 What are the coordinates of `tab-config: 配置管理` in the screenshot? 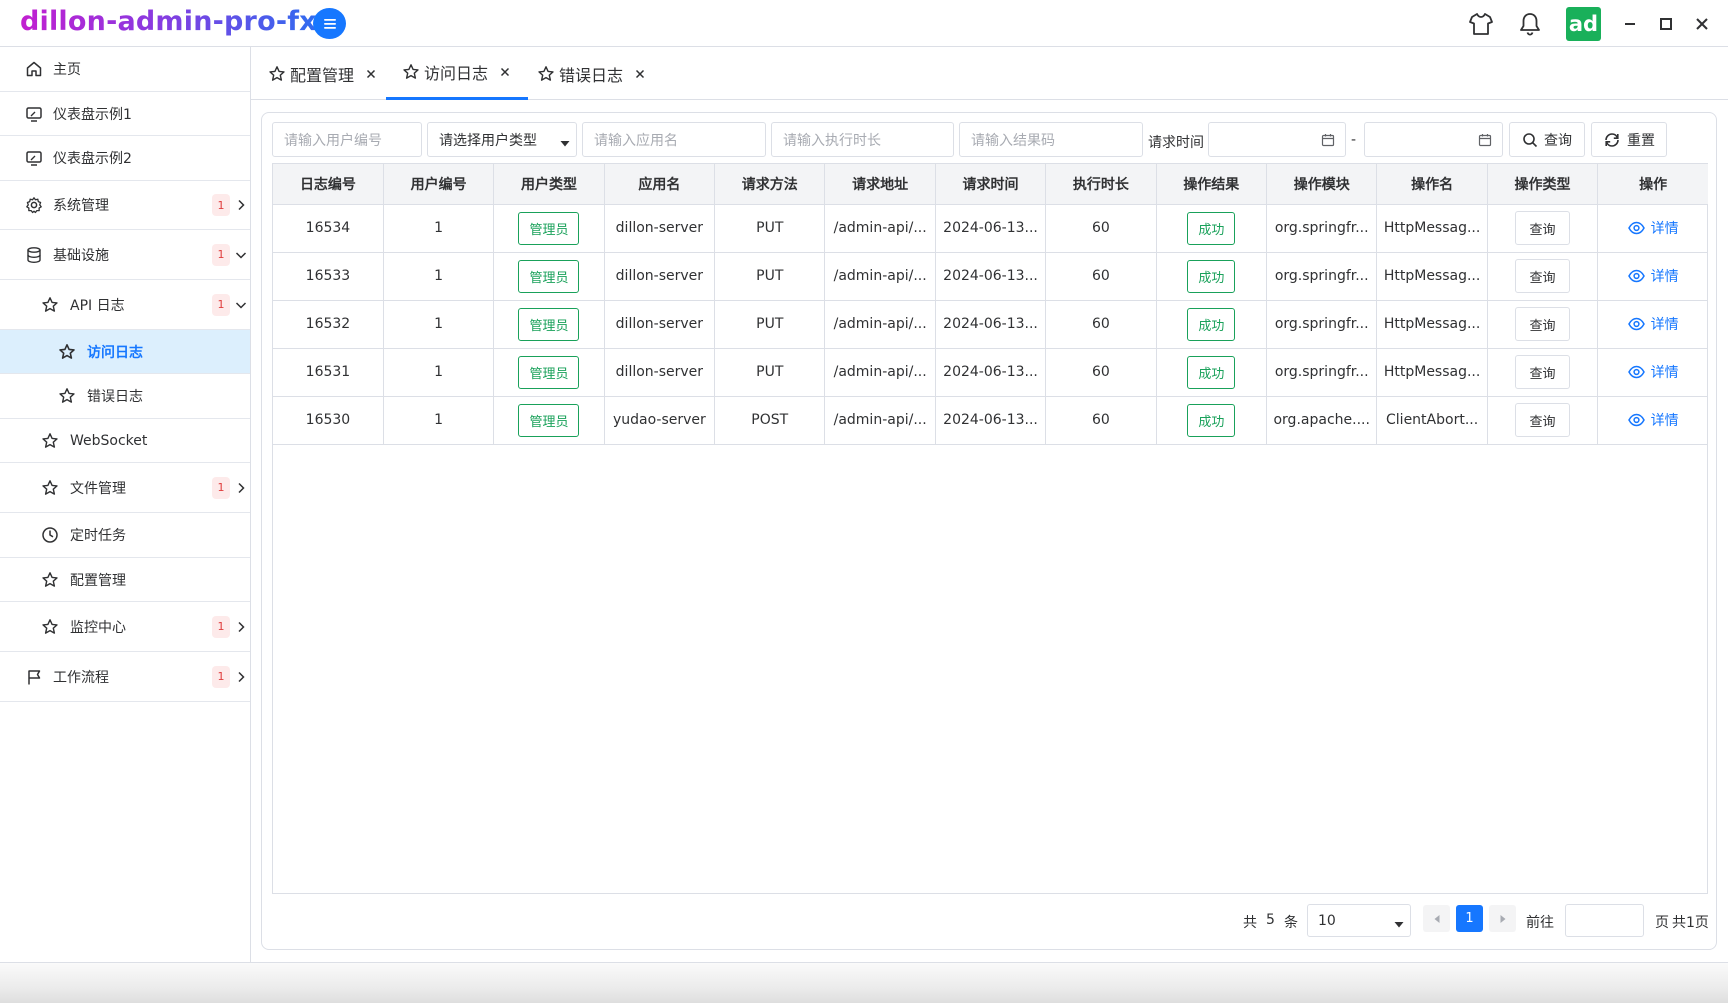 It's located at (323, 73).